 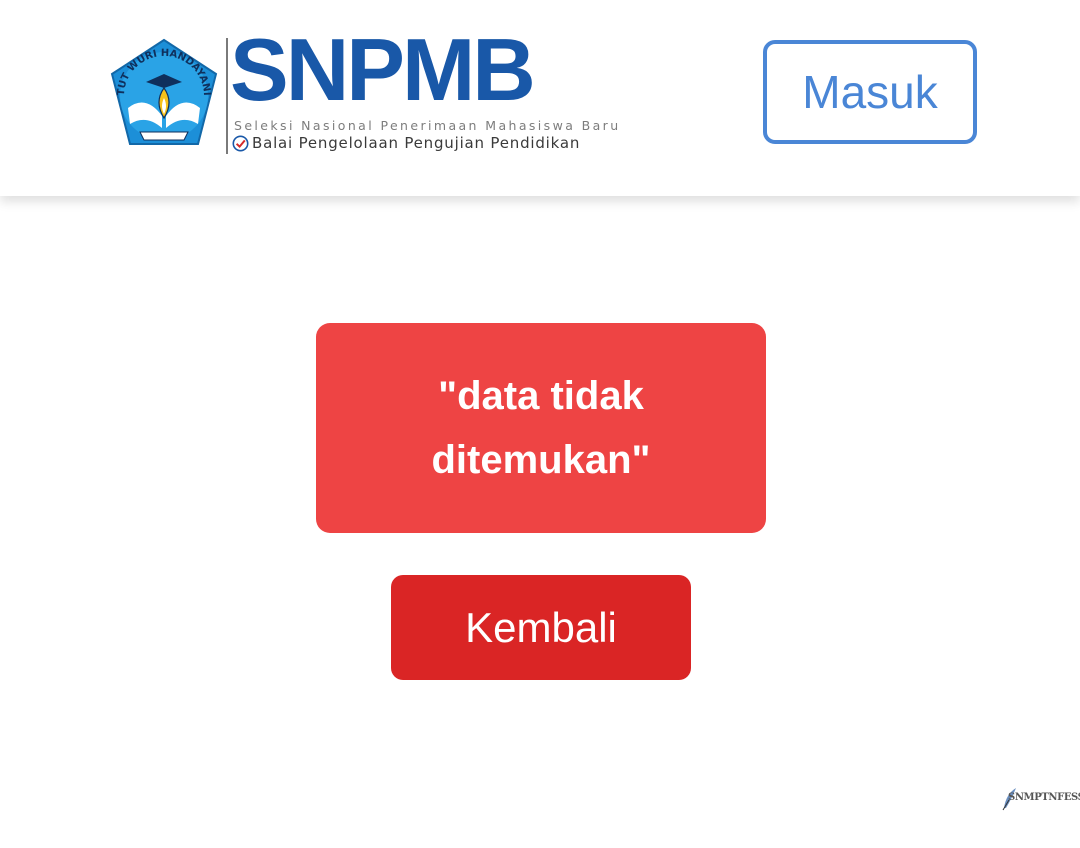 What do you see at coordinates (227, 96) in the screenshot?
I see `logo-divider` at bounding box center [227, 96].